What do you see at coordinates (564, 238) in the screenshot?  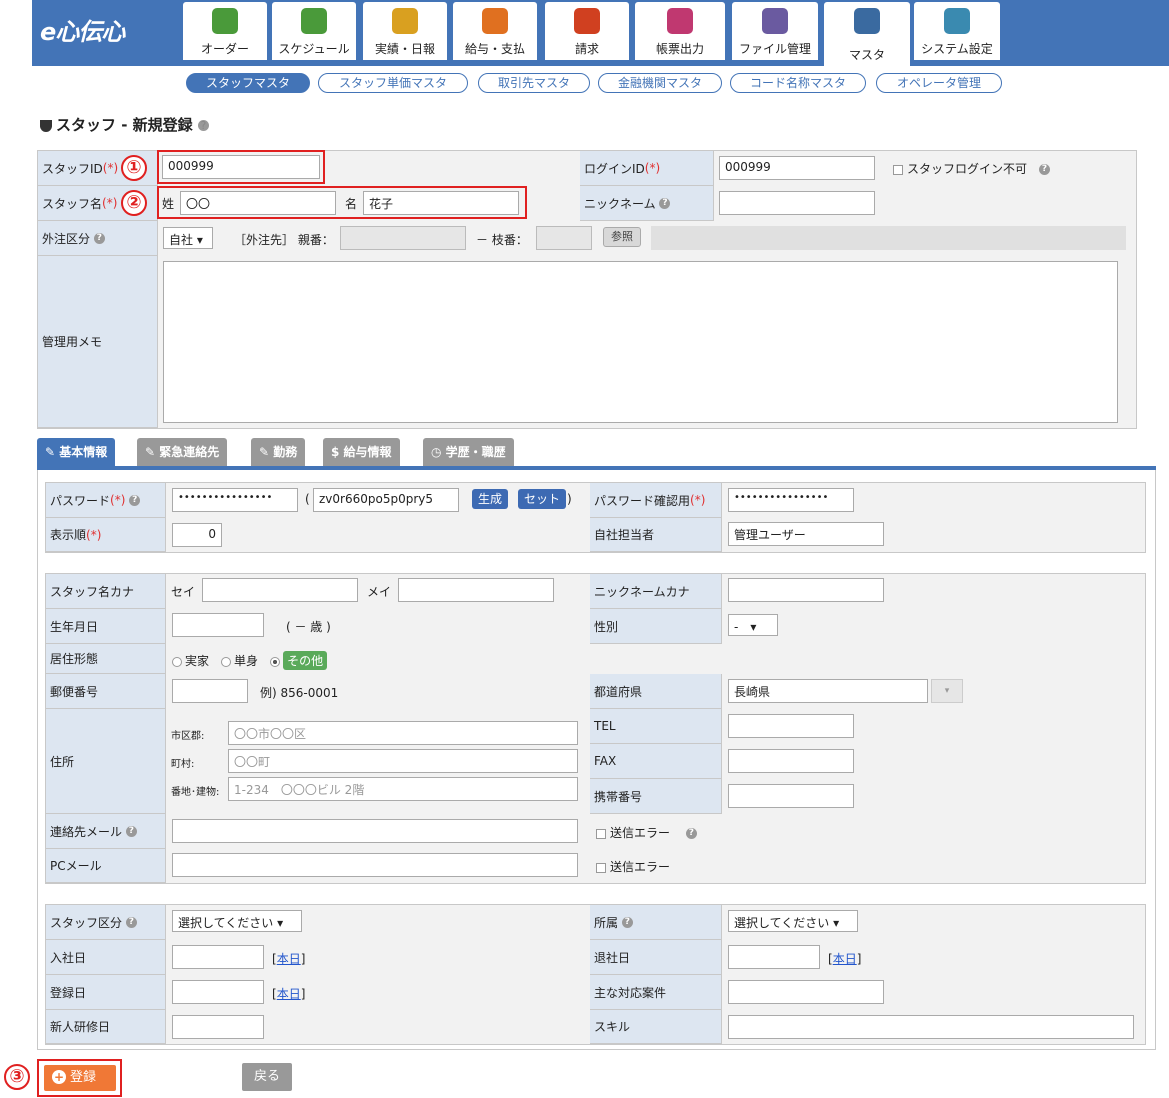 I see `branch-number-input` at bounding box center [564, 238].